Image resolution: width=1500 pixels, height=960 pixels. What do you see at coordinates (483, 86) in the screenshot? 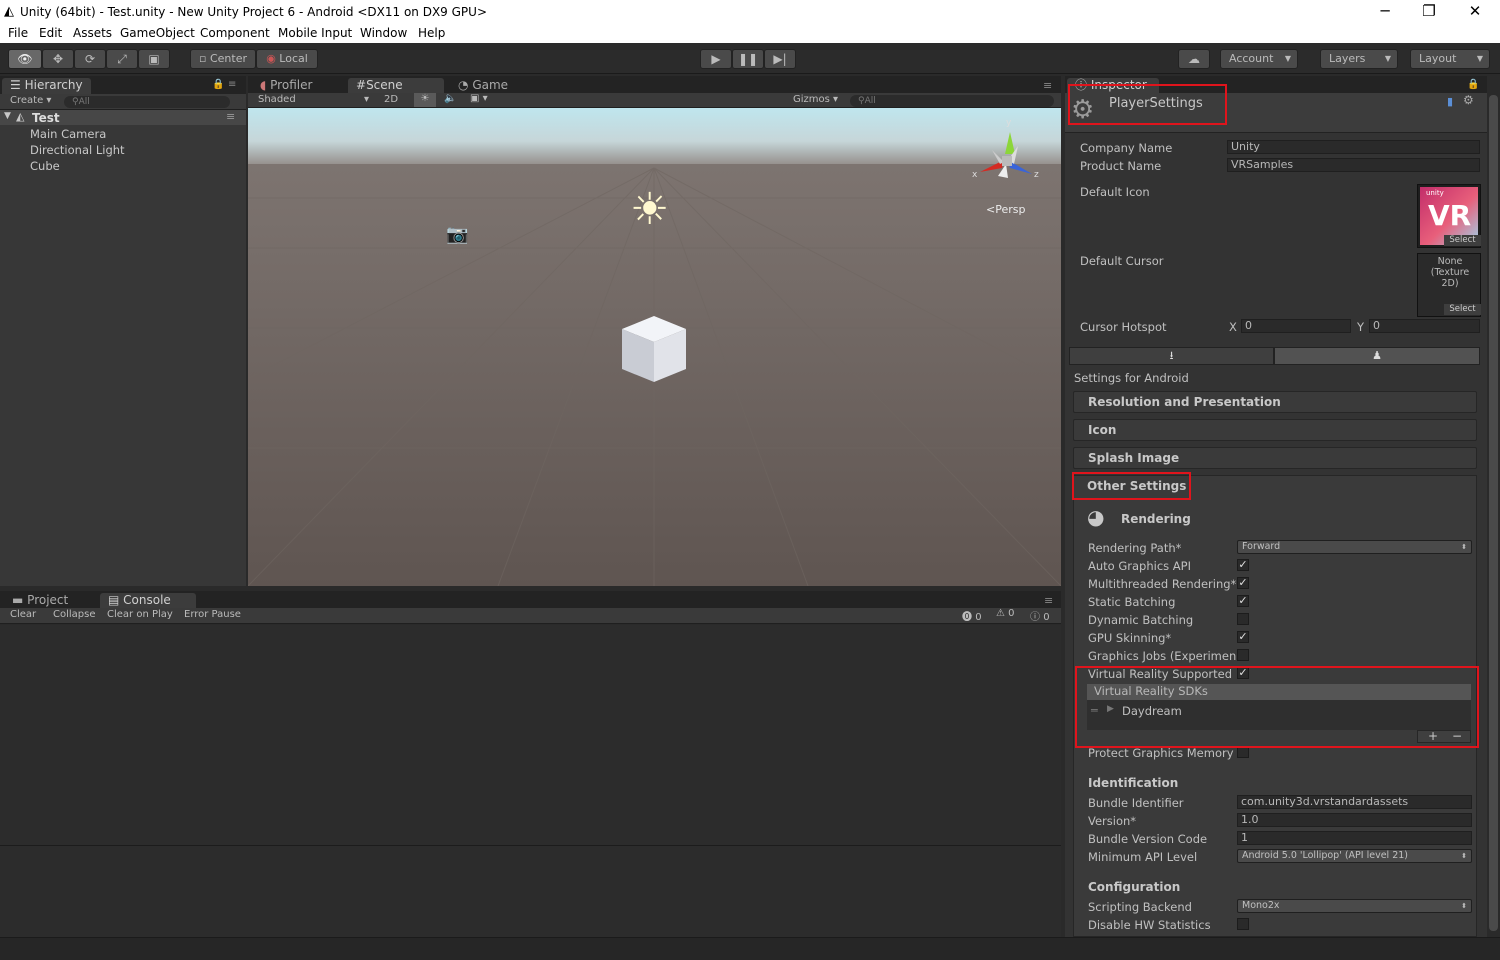
I see `tab-game: ◔ Game` at bounding box center [483, 86].